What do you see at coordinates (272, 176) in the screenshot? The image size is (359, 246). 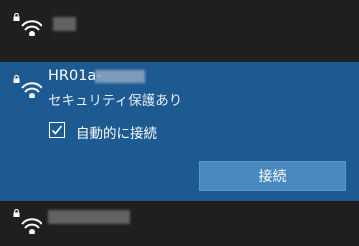 I see `connect-button: 接続` at bounding box center [272, 176].